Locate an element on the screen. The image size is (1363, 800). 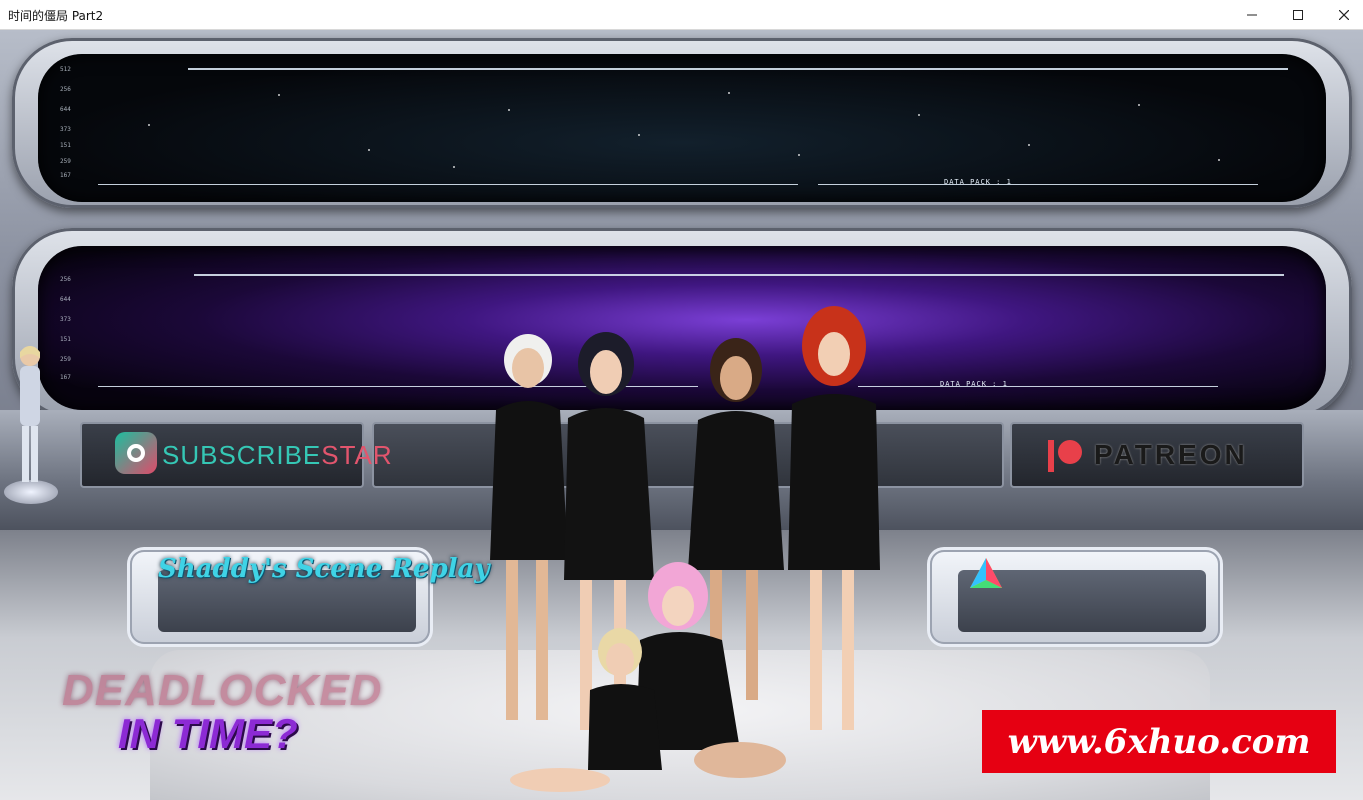
window-titlebar: 时间的僵局 Part2 is located at coordinates (681, 15).